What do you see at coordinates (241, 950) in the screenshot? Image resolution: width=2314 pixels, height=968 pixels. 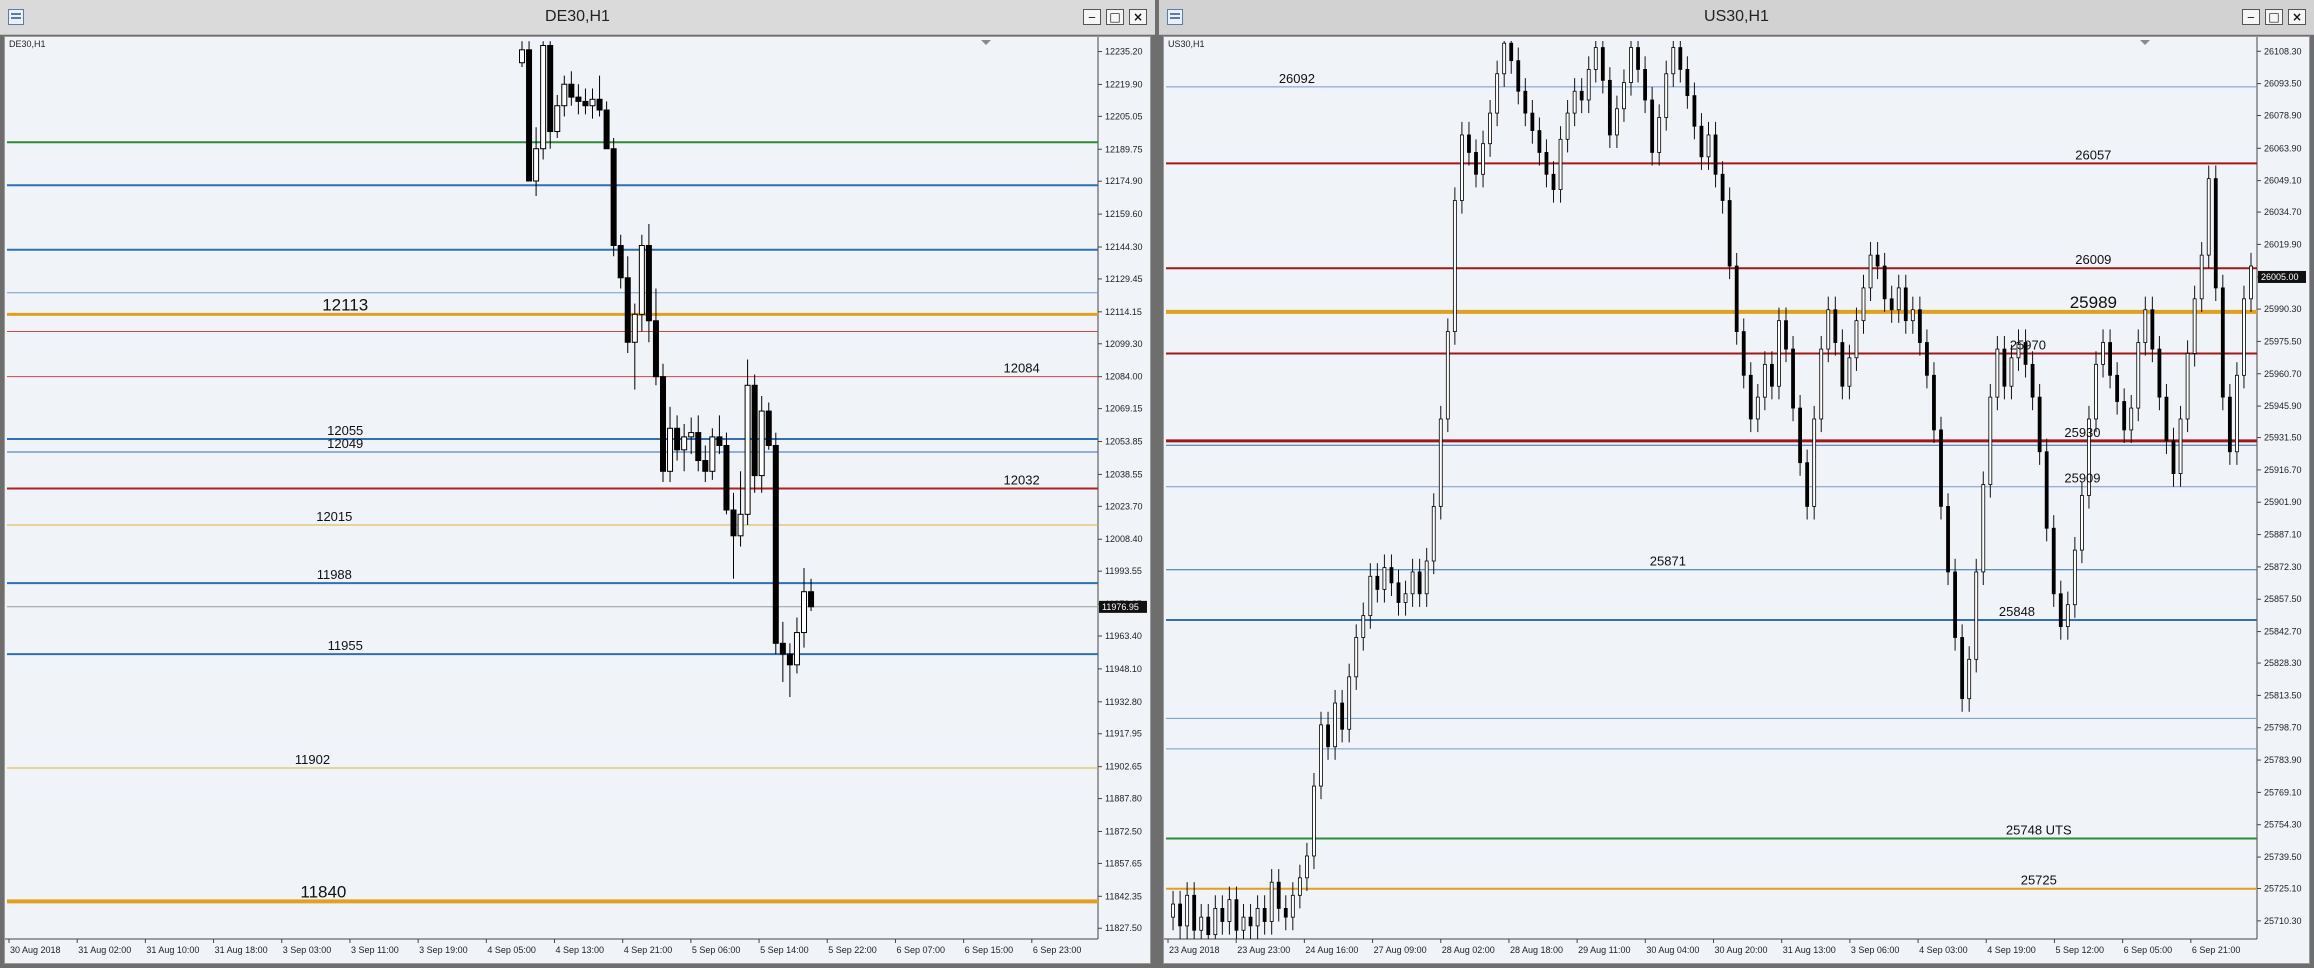 I see `x-tick-label: 31 Aug 18:00` at bounding box center [241, 950].